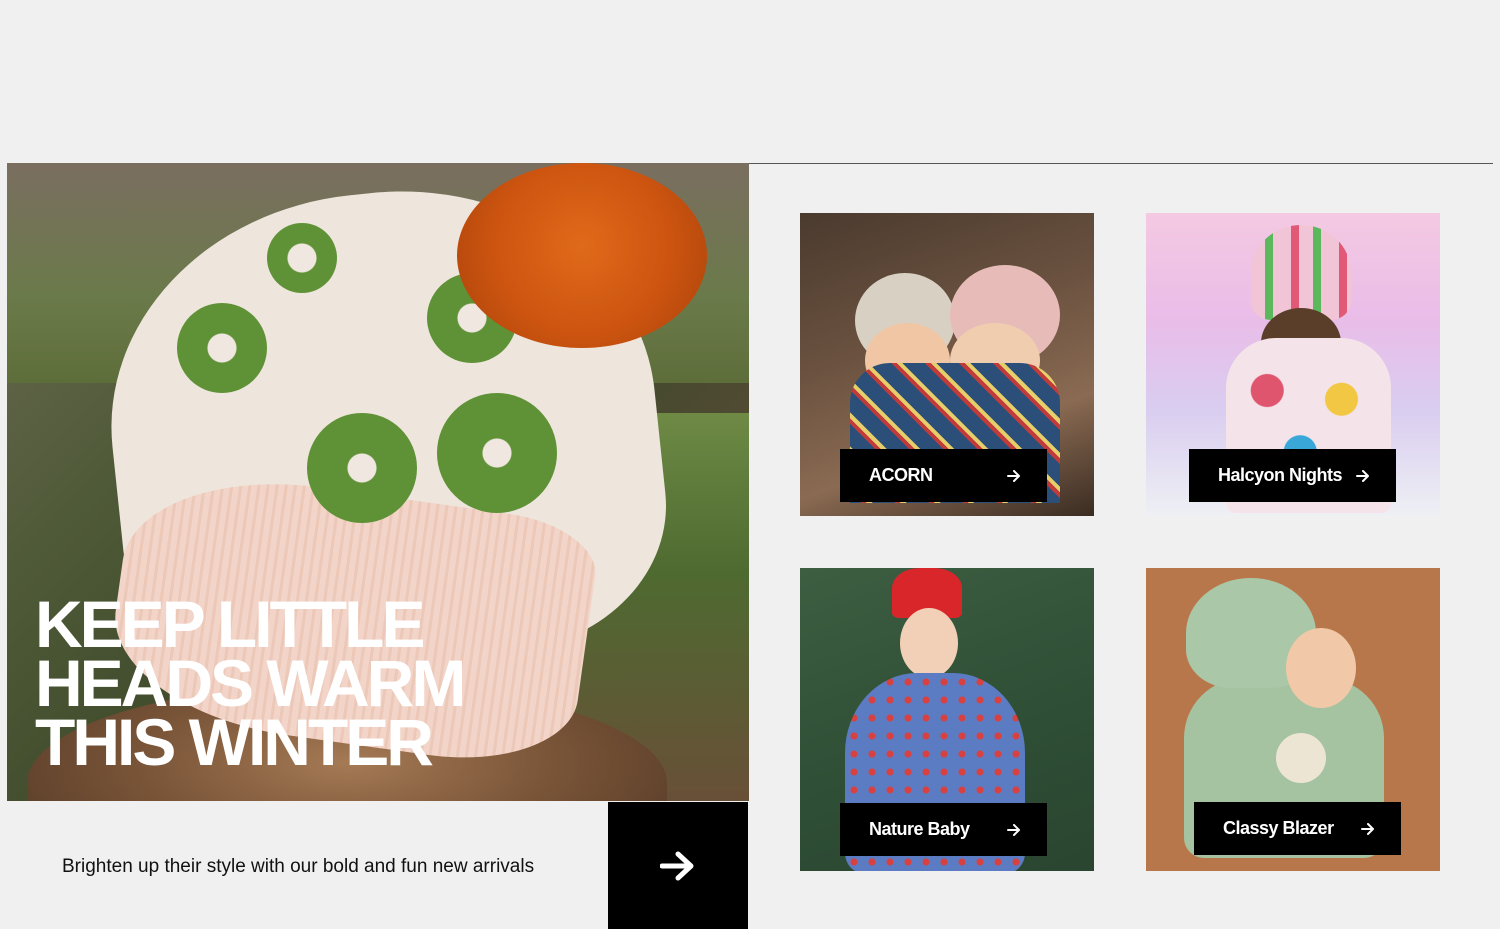 Image resolution: width=1500 pixels, height=929 pixels. I want to click on pompom, so click(582, 255).